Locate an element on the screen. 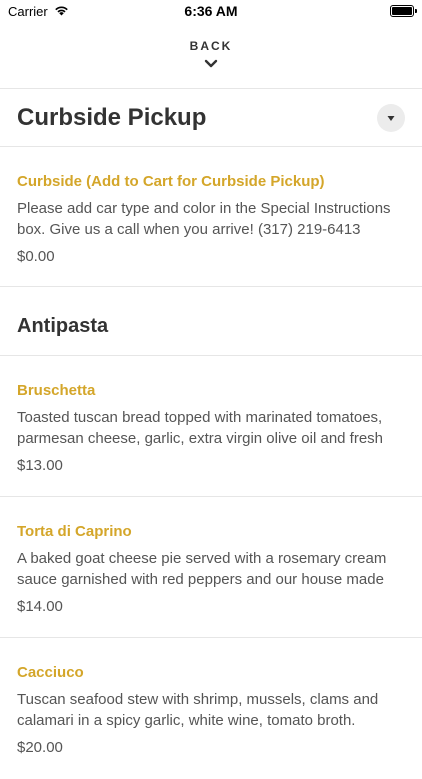  status-bar: Carrier 6:36 AM is located at coordinates (211, 11).